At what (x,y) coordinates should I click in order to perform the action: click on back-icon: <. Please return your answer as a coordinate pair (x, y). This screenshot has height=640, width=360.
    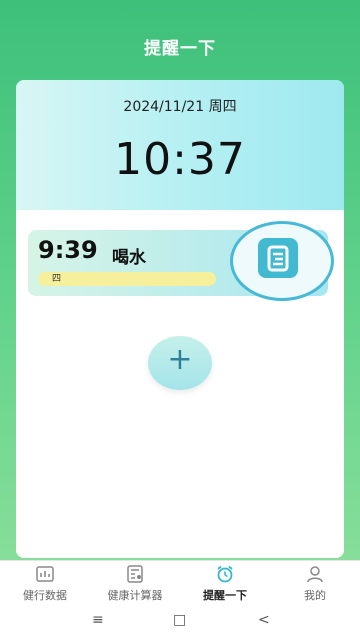
    Looking at the image, I should click on (264, 620).